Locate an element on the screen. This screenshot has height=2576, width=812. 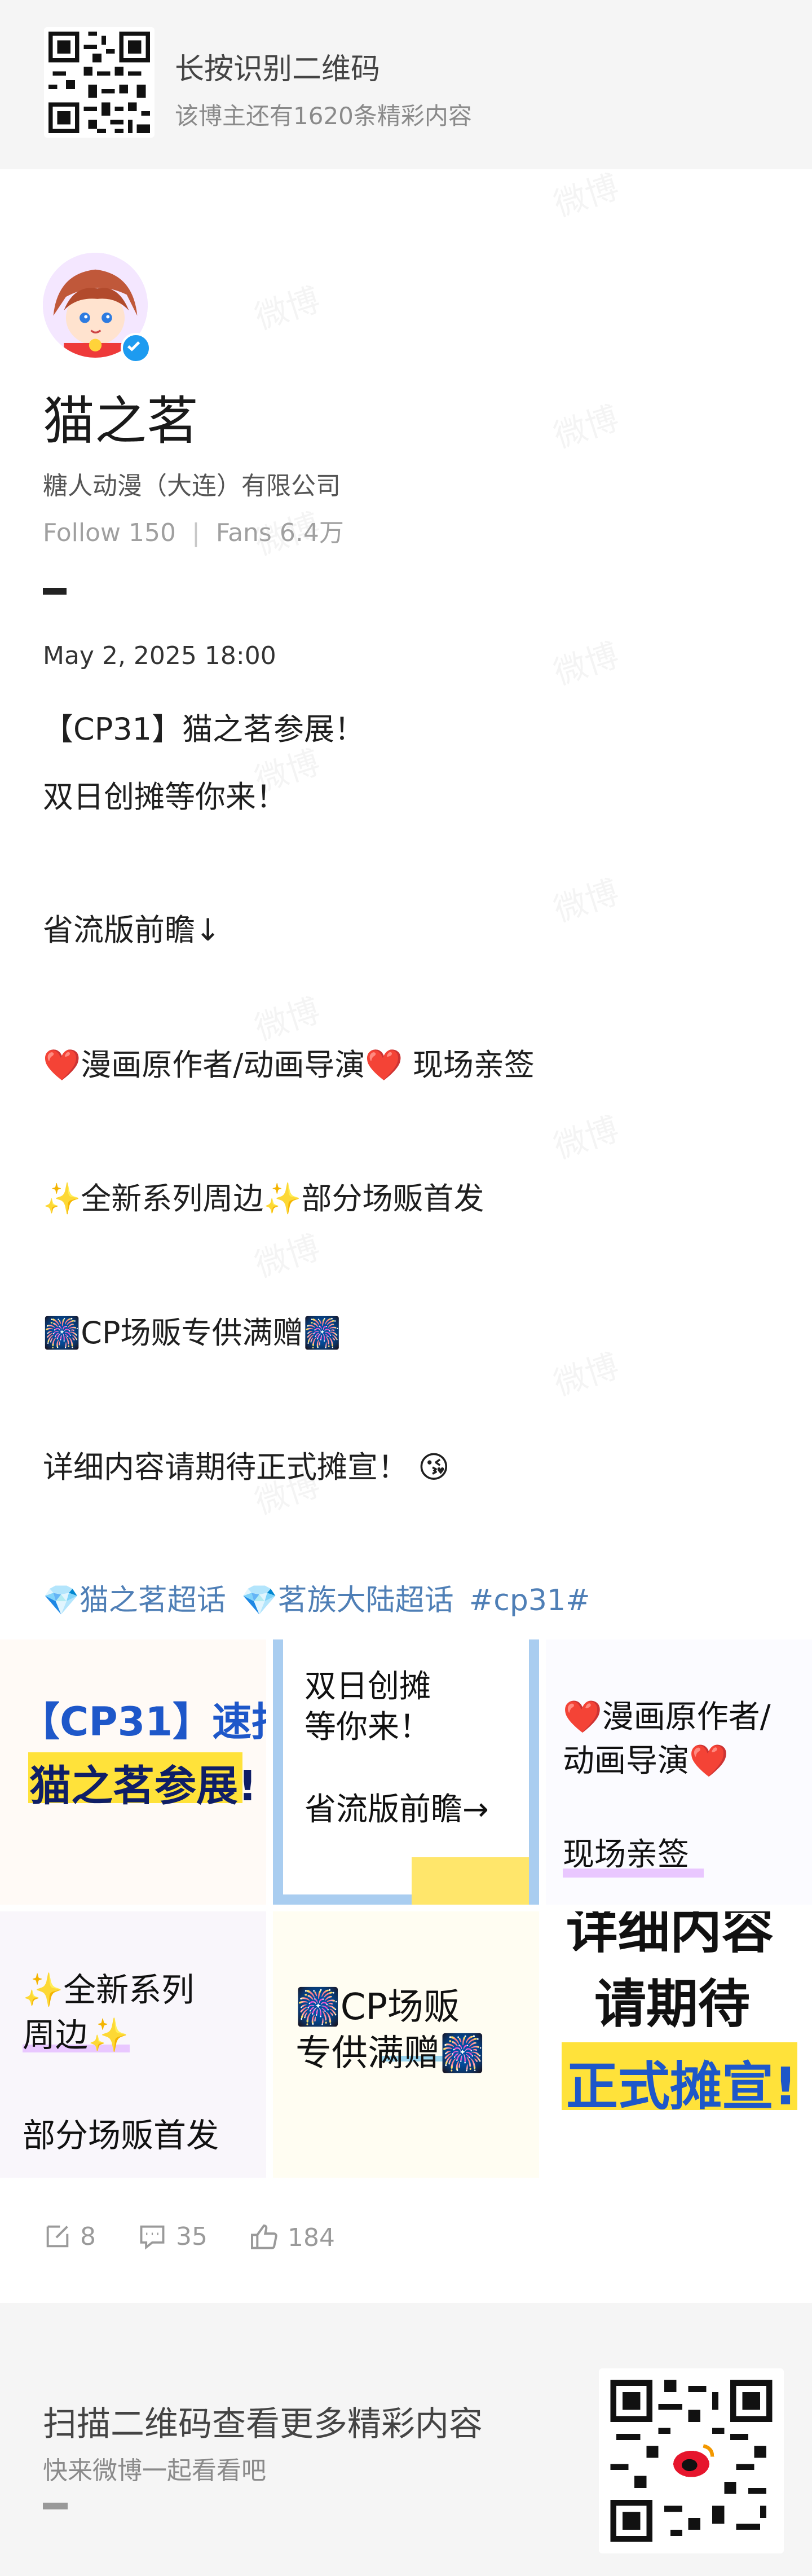
super-topic-tag: 💎茗族大陆超话 is located at coordinates (347, 1601).